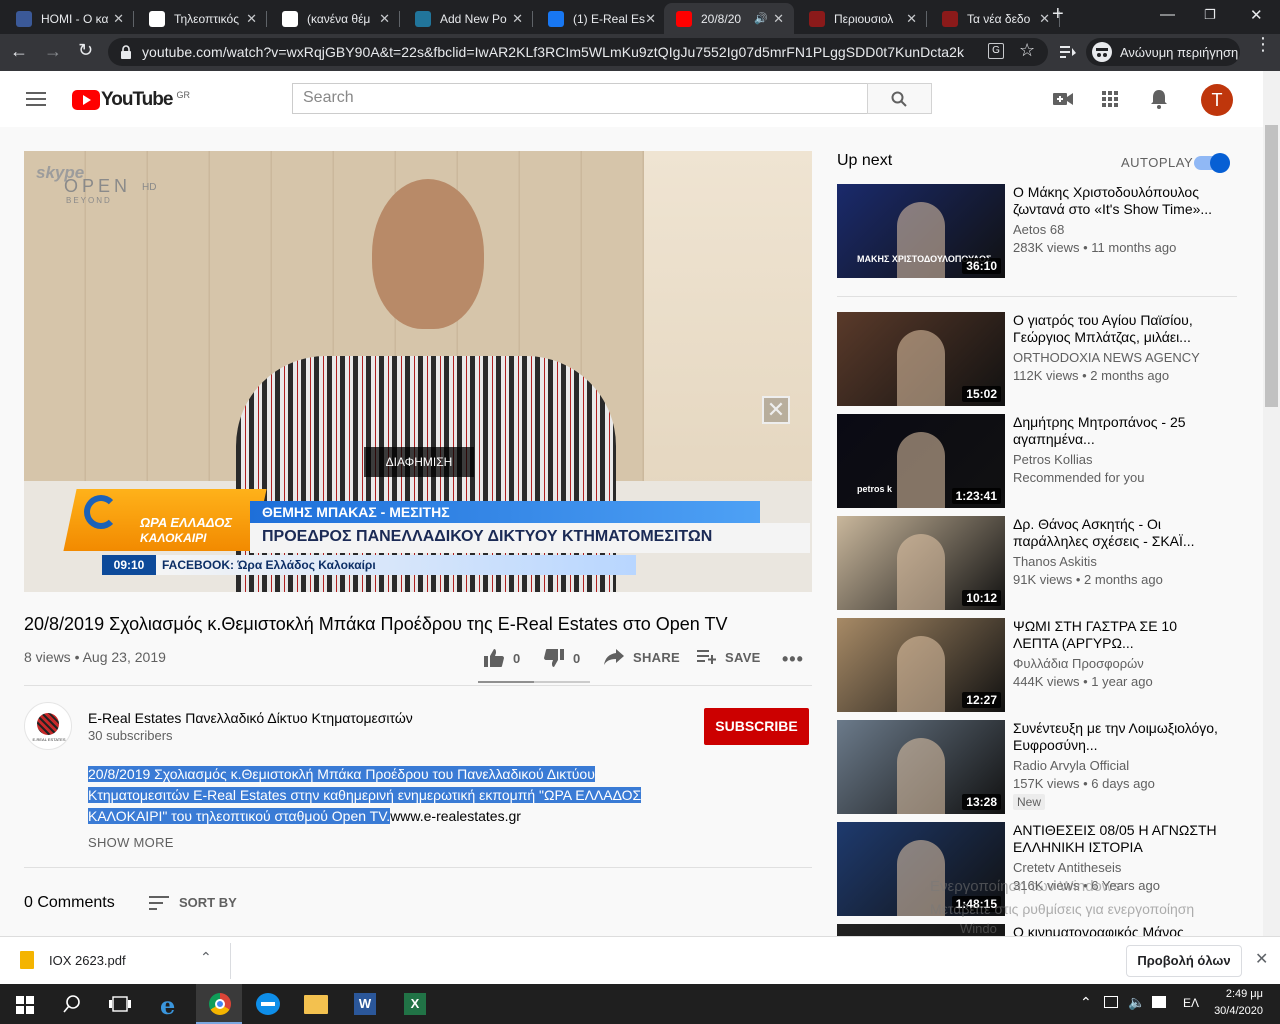 The height and width of the screenshot is (1024, 1280). I want to click on close-downloads-icon: ✕, so click(1261, 959).